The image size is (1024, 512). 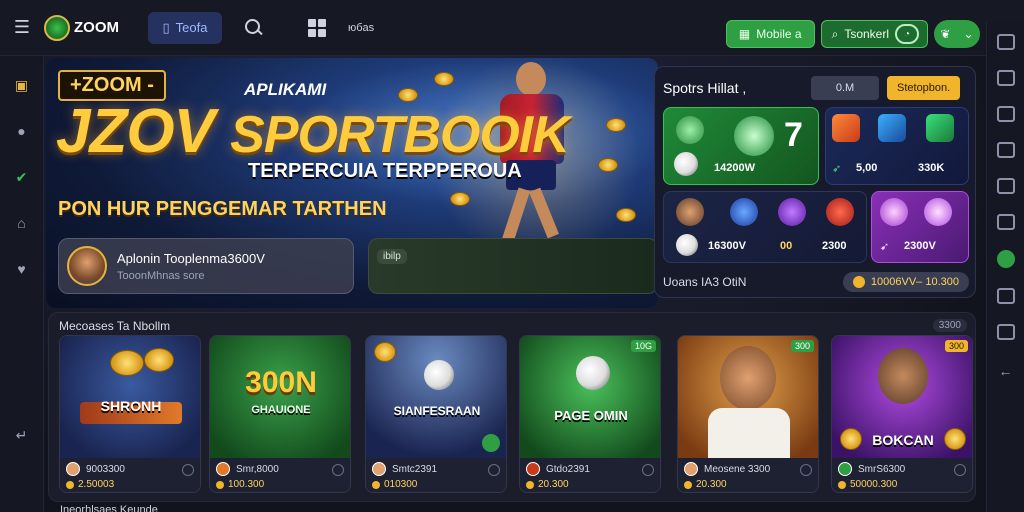 I want to click on featured-card-subtitle: TooonMhnas sore, so click(x=161, y=275).